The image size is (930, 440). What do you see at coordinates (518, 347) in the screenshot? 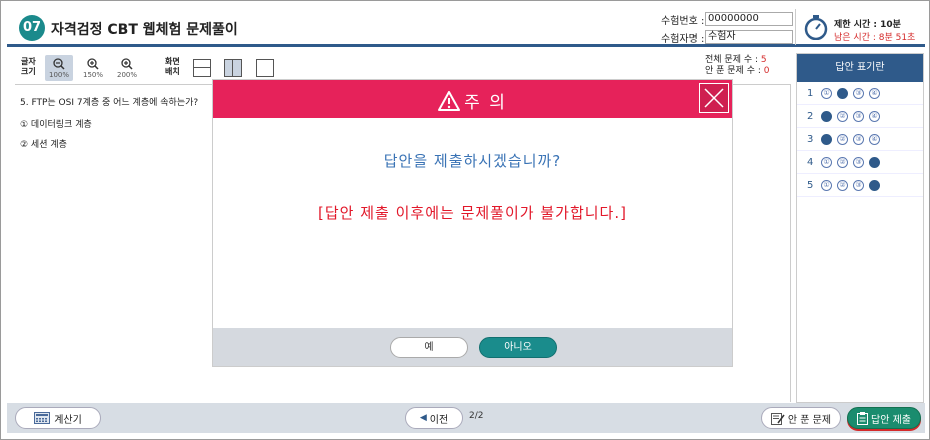
I see `no-button: 아니오` at bounding box center [518, 347].